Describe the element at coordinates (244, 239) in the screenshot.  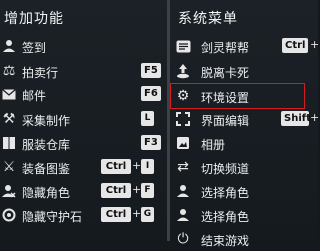
I see `menu-item-exit-game: ⏻ 结束游戏` at that location.